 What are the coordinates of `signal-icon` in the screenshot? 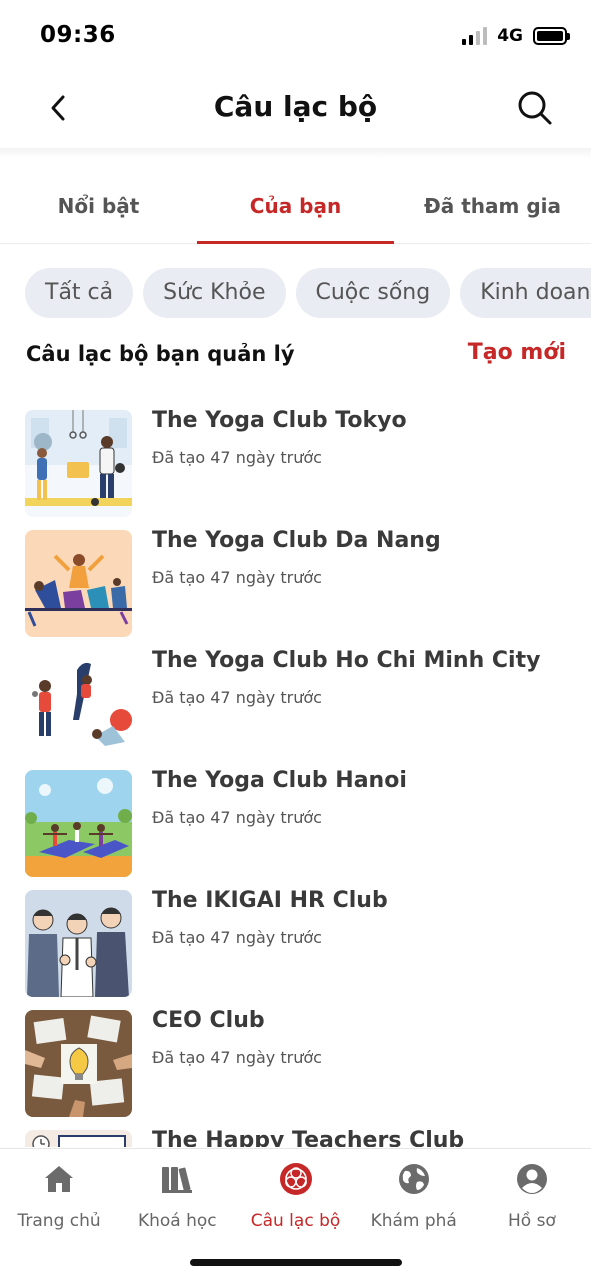 It's located at (475, 36).